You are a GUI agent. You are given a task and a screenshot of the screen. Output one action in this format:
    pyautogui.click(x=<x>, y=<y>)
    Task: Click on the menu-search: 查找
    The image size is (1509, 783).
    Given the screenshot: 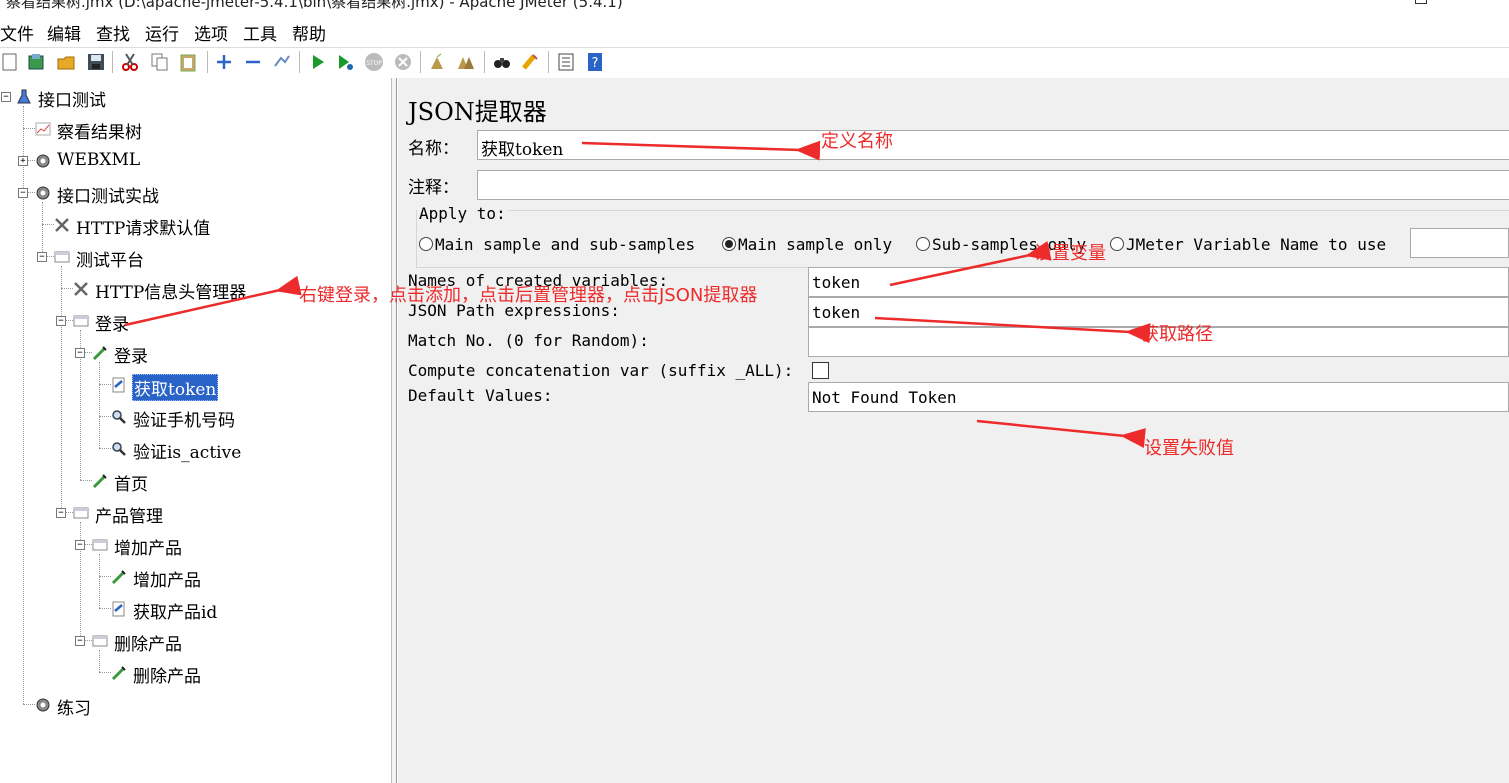 What is the action you would take?
    pyautogui.click(x=113, y=32)
    